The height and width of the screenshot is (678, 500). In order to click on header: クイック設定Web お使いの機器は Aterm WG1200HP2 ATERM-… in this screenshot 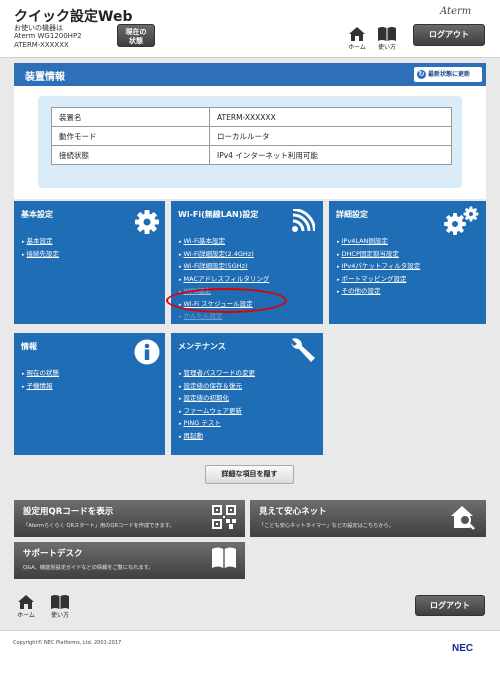, I will do `click(250, 29)`.